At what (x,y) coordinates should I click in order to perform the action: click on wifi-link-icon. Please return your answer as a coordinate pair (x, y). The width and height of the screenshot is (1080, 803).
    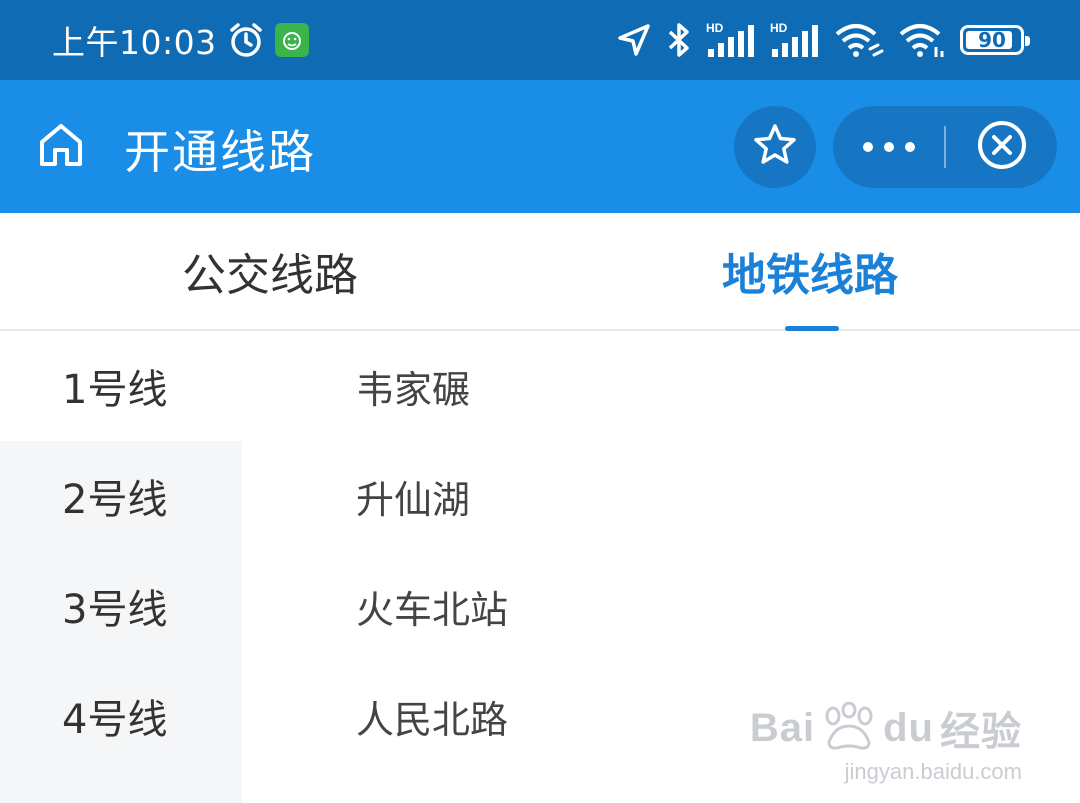
    Looking at the image, I should click on (859, 40).